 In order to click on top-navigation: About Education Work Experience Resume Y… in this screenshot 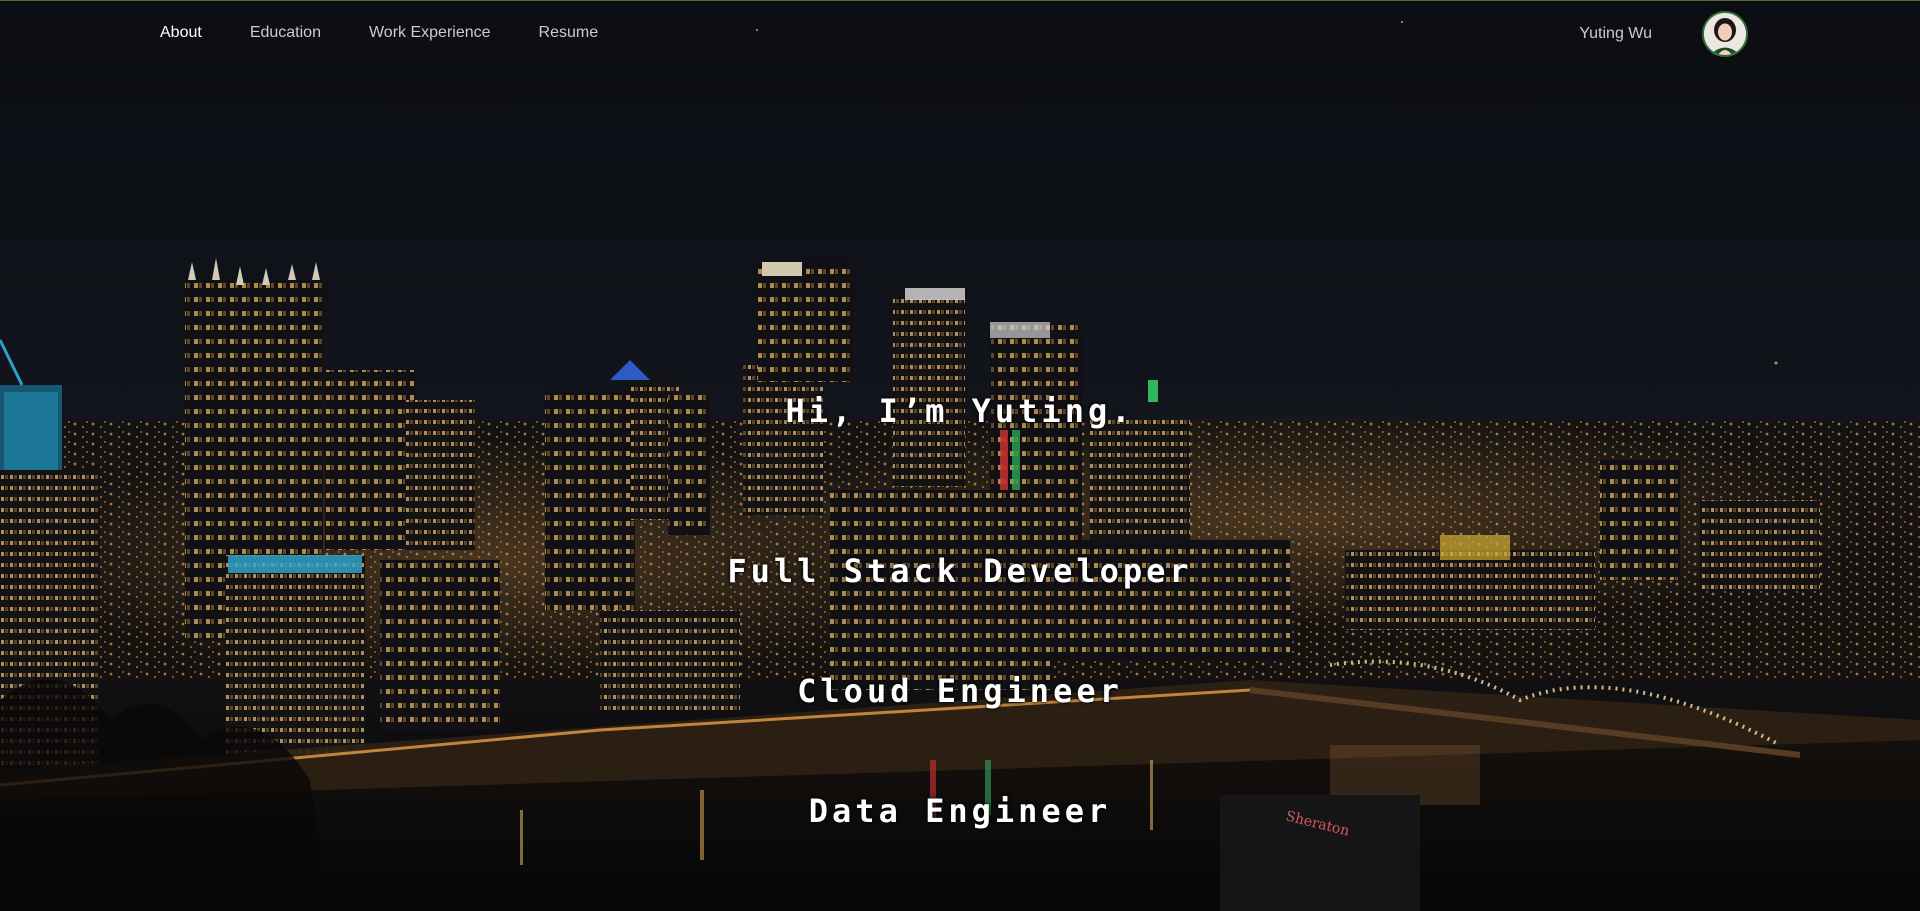, I will do `click(960, 32)`.